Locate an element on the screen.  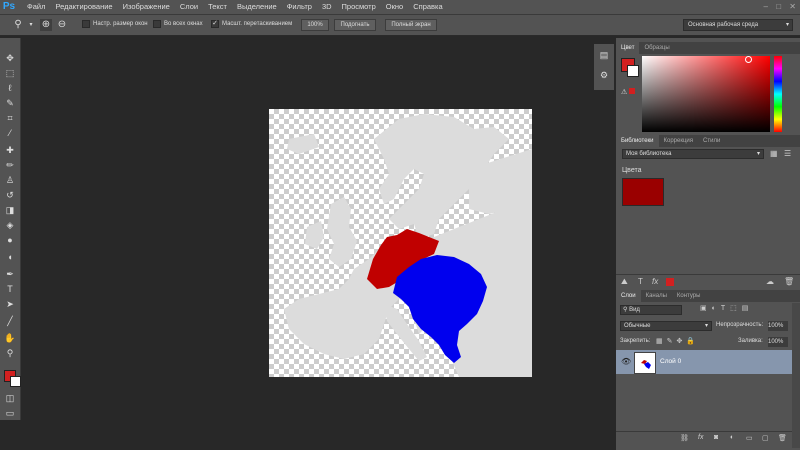
layer-name: Слой 0 is located at coordinates (670, 361).